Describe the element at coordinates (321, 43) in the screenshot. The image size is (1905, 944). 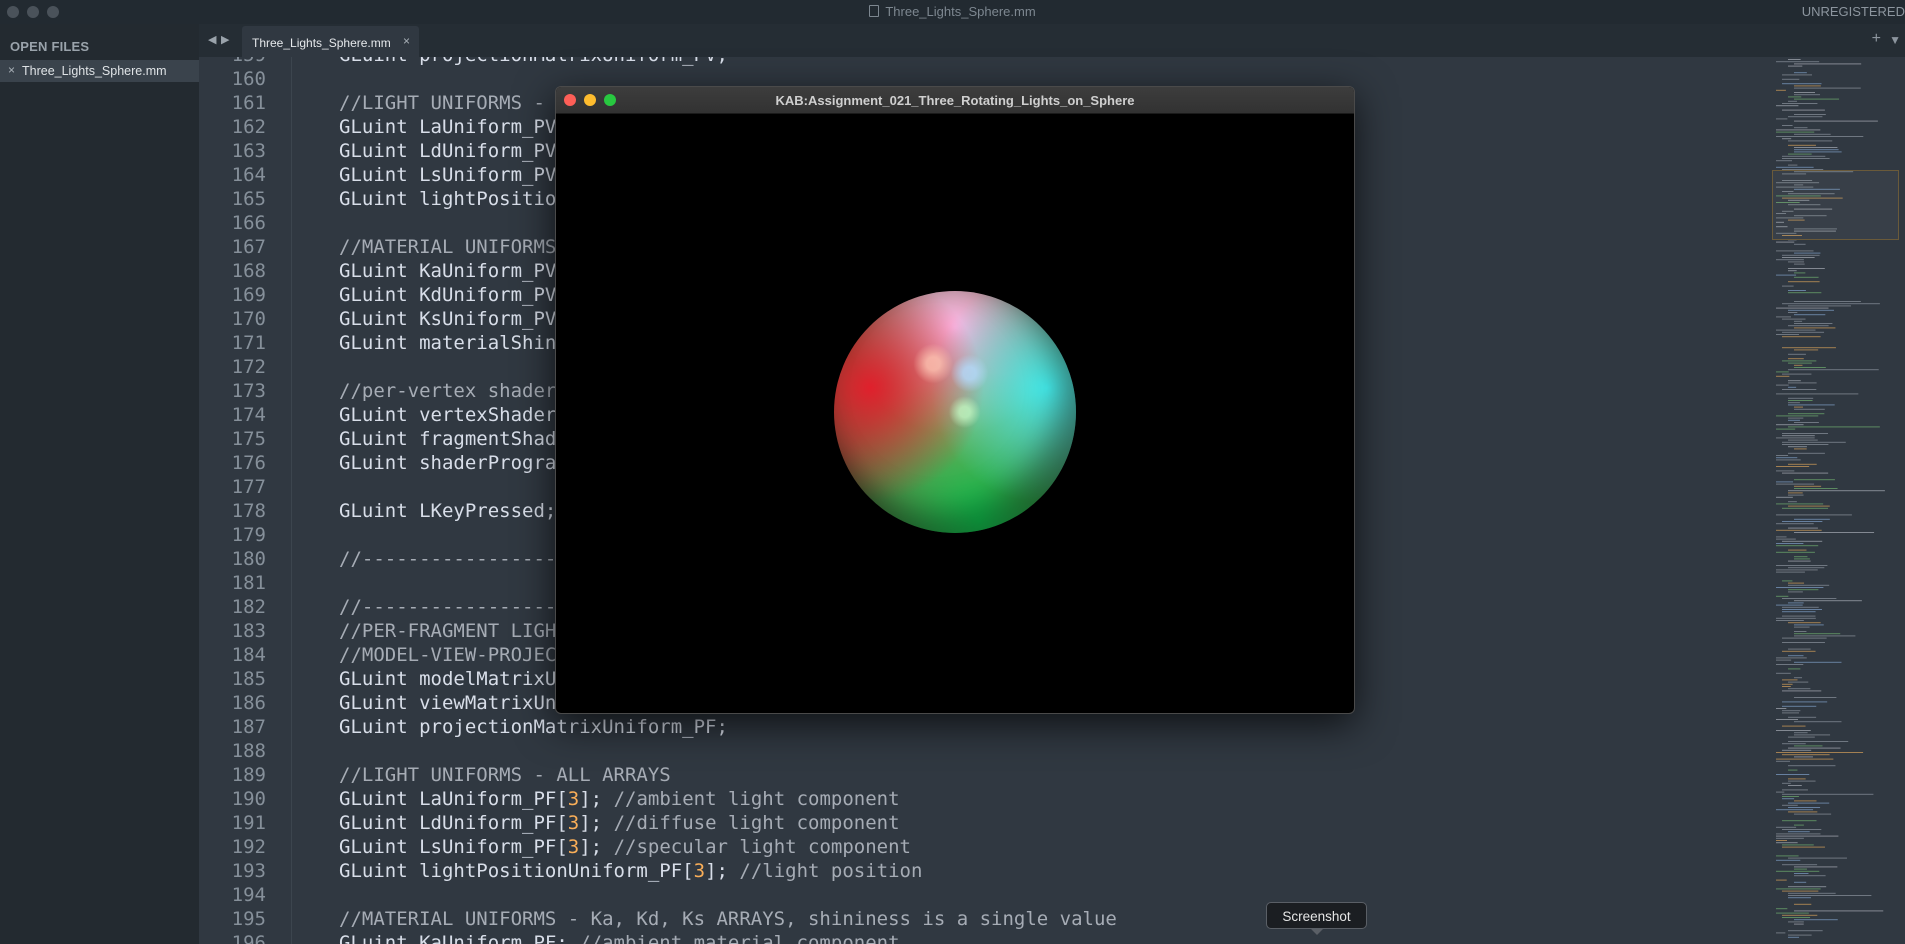
I see `tab-label: Three_Lights_Sphere.mm` at that location.